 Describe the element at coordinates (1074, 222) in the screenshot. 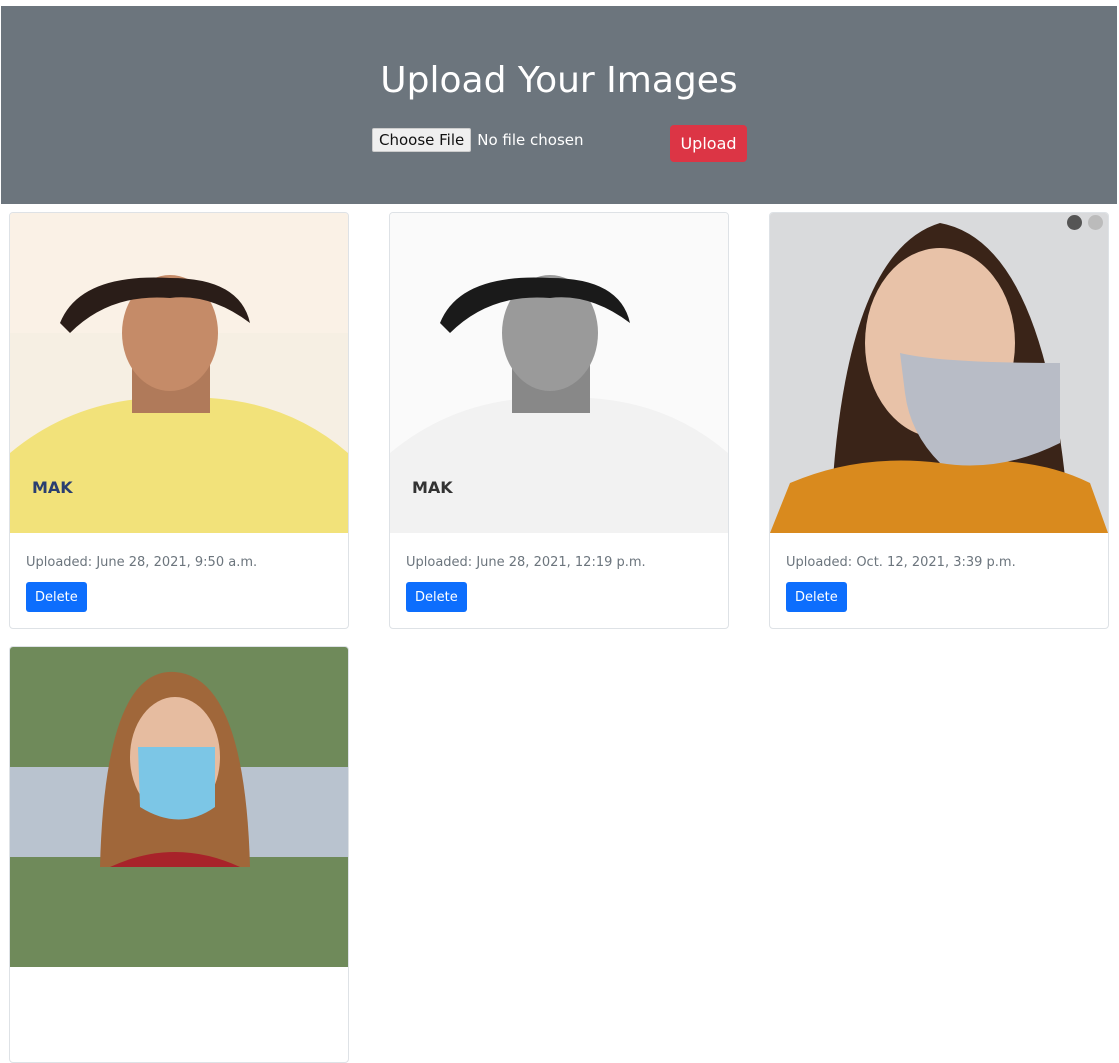

I see `info-icon` at that location.